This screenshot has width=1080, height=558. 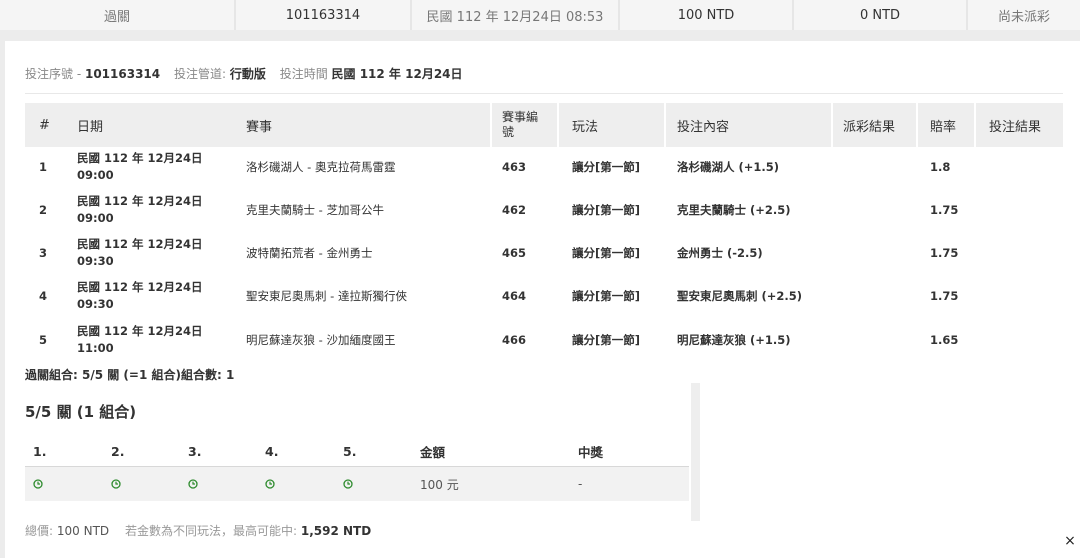 What do you see at coordinates (309, 252) in the screenshot?
I see `row-event: 波特蘭拓荒者 - 金州勇士` at bounding box center [309, 252].